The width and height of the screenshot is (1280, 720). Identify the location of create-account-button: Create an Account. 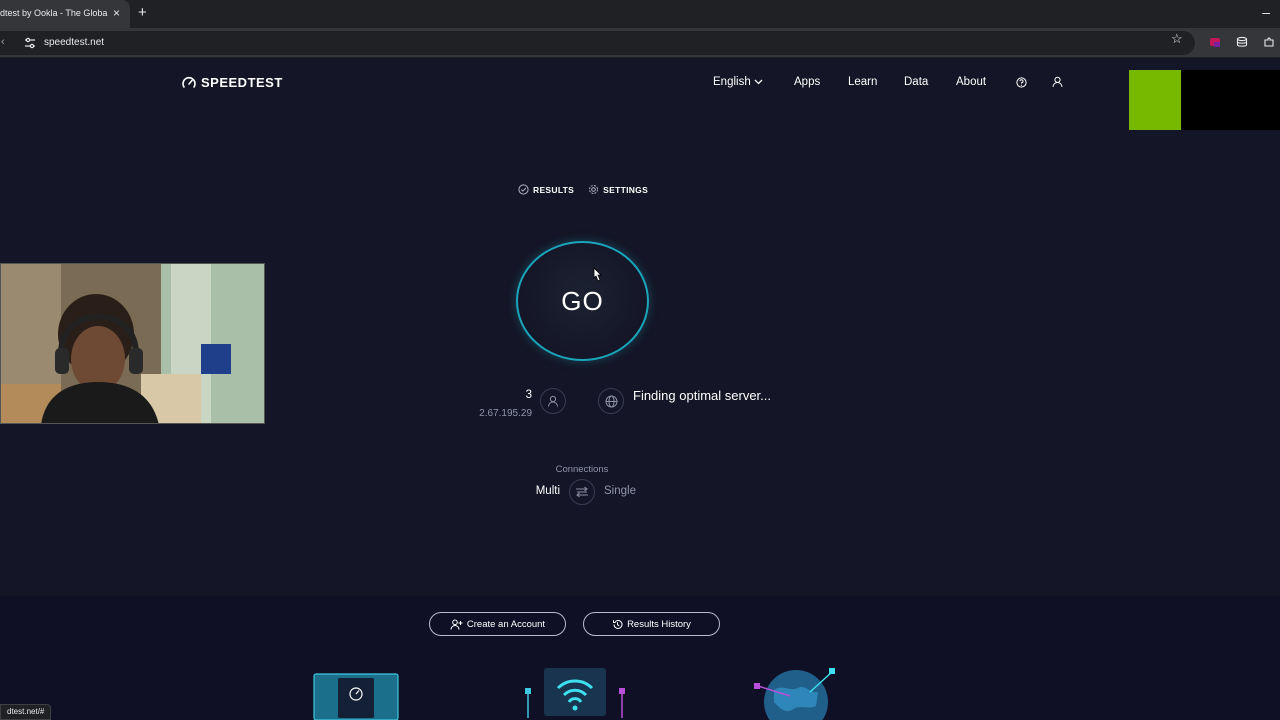
(497, 624).